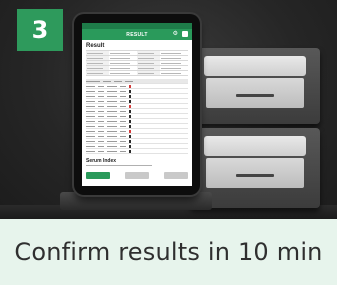 The width and height of the screenshot is (337, 285). What do you see at coordinates (185, 34) in the screenshot?
I see `home-icon` at bounding box center [185, 34].